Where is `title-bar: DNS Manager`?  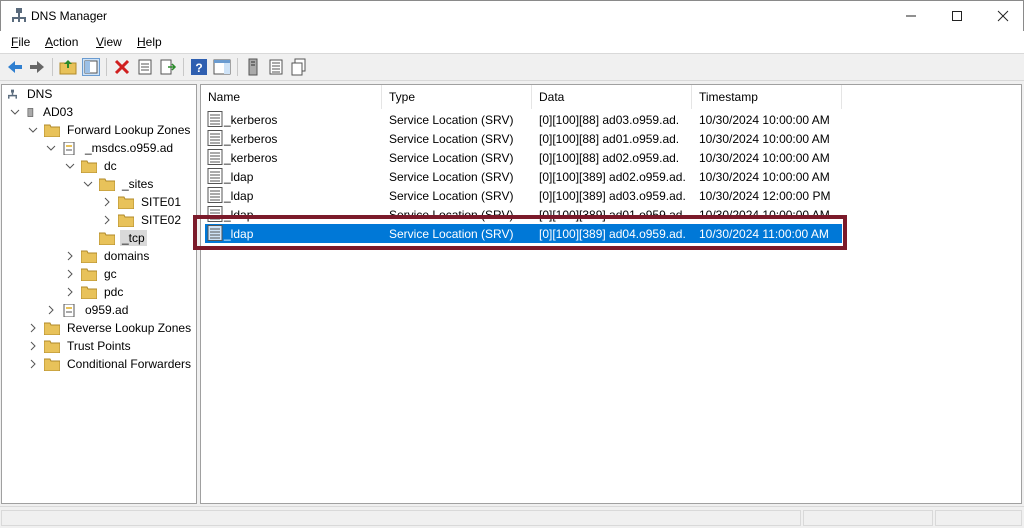 title-bar: DNS Manager is located at coordinates (512, 15).